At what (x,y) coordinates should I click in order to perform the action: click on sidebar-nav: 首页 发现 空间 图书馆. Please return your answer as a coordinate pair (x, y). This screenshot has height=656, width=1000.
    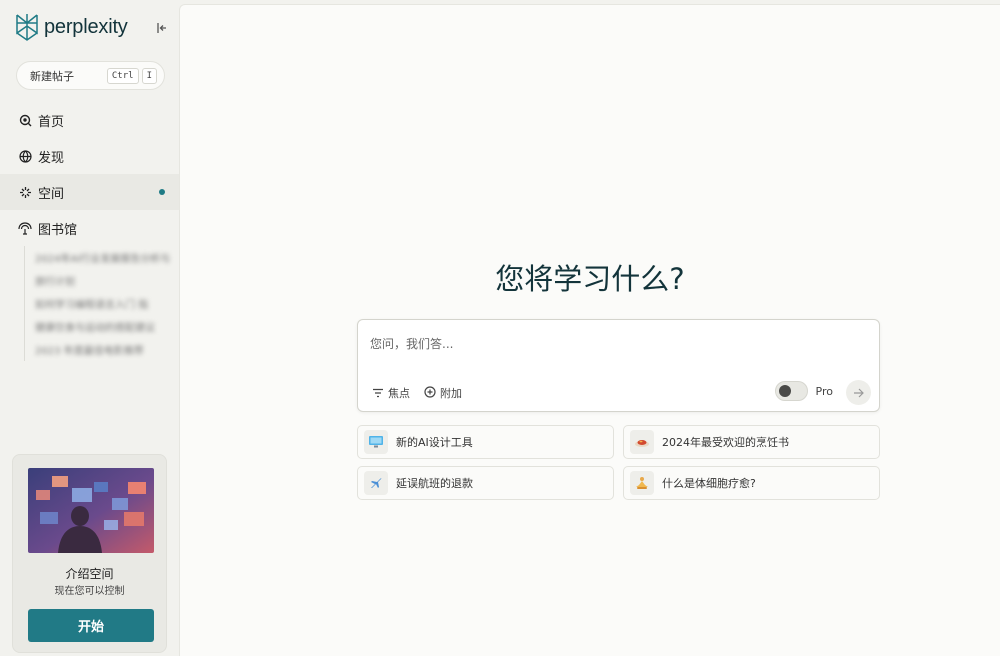
    Looking at the image, I should click on (89, 174).